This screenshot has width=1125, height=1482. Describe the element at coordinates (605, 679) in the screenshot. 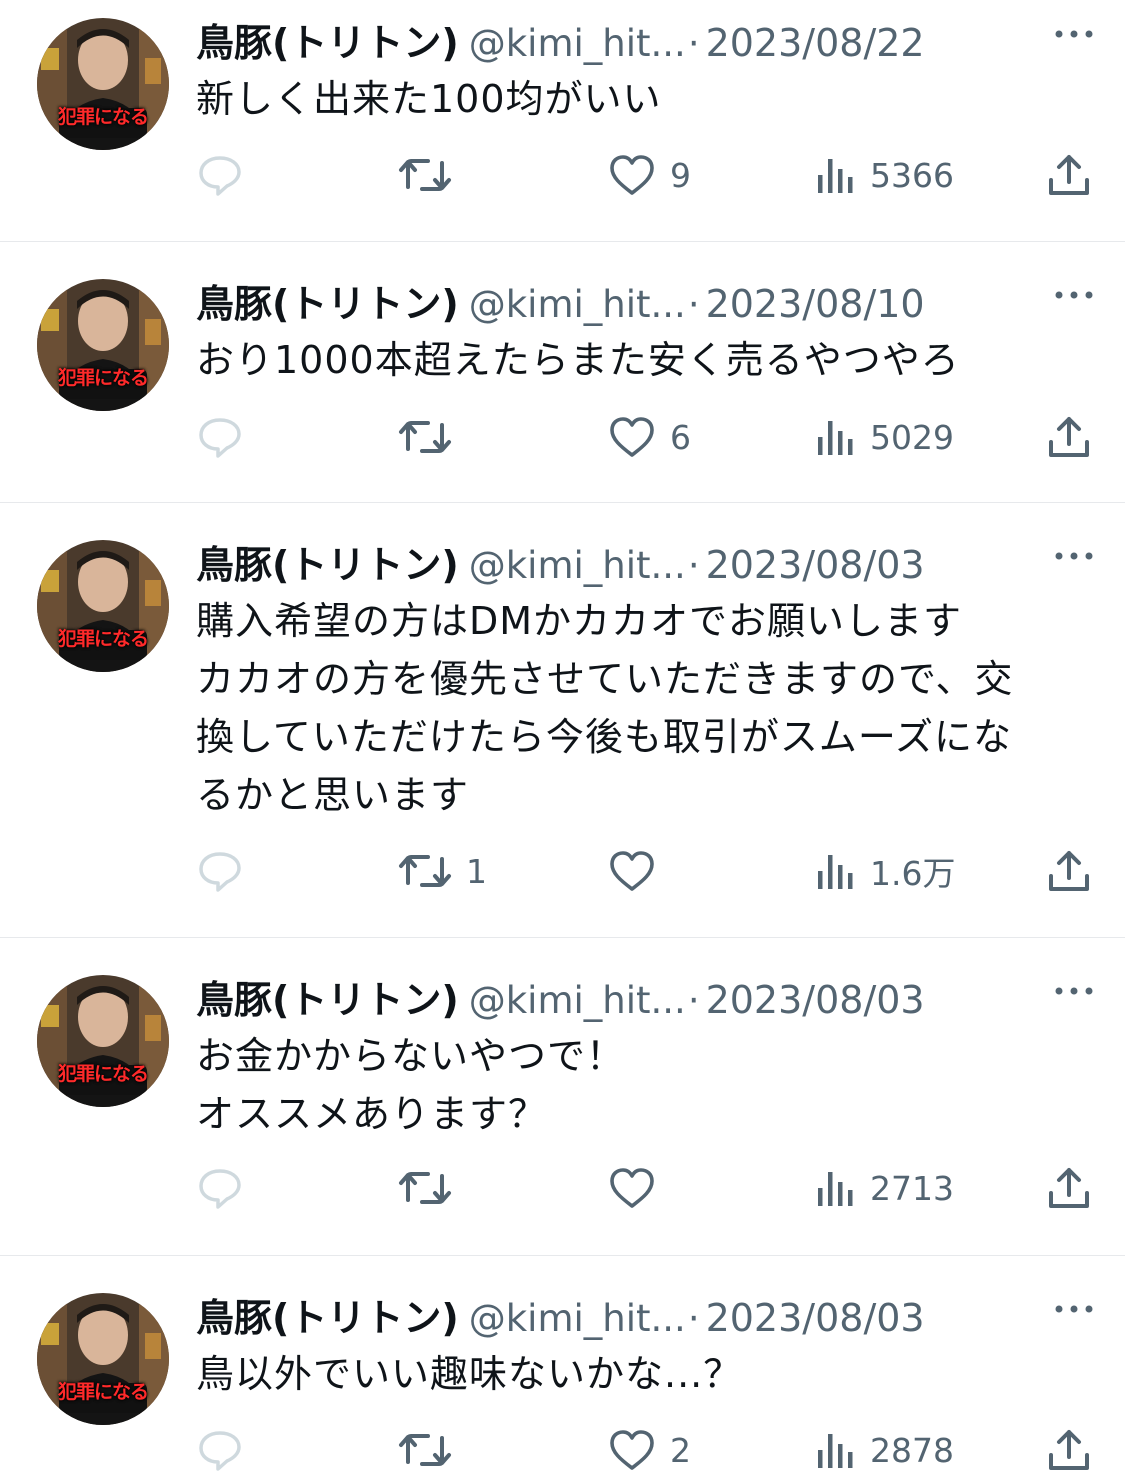

I see `tweet-text-line: カカオの方を優先させていただきますので、交` at that location.